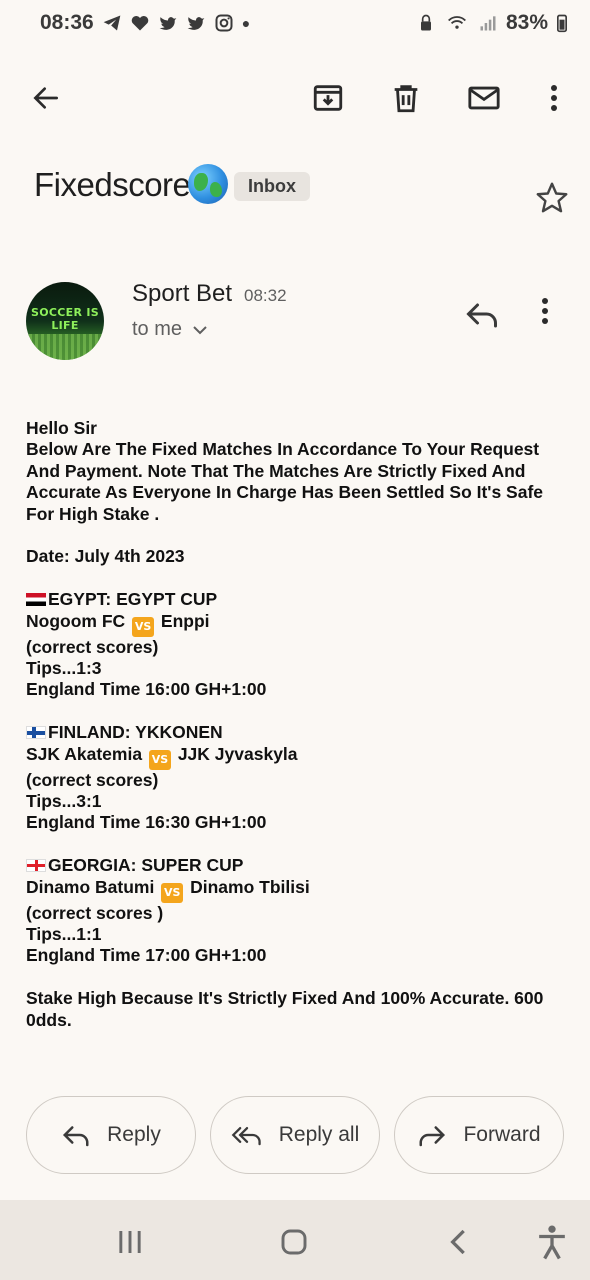 This screenshot has width=590, height=1280. I want to click on accessibility-button, so click(552, 1242).